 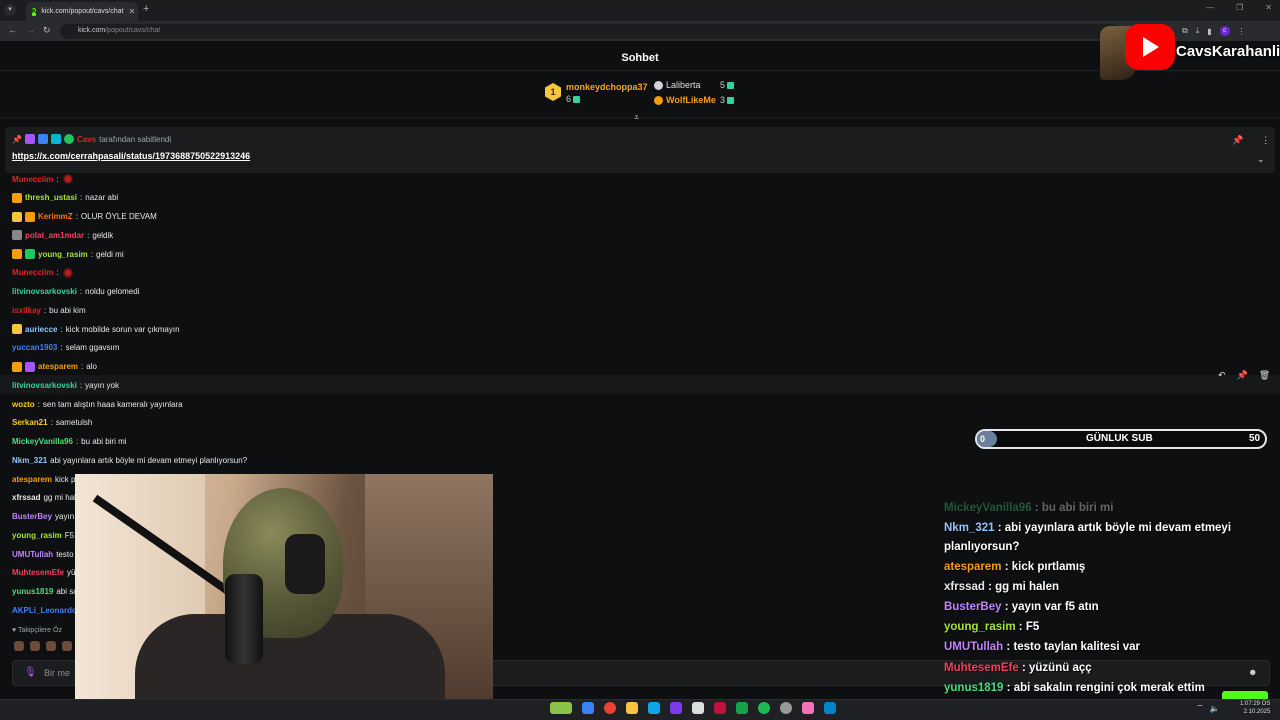 I want to click on pin-message-icon: 📌, so click(x=1242, y=375).